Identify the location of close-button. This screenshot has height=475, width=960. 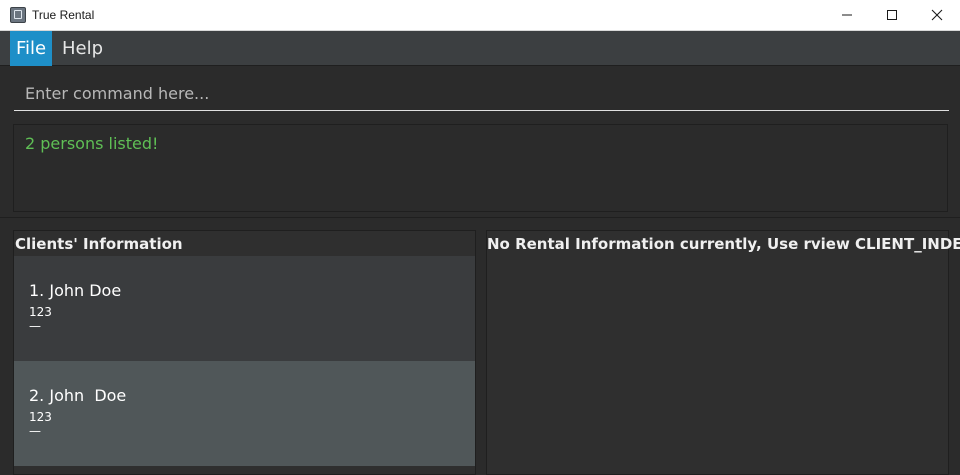
(937, 15).